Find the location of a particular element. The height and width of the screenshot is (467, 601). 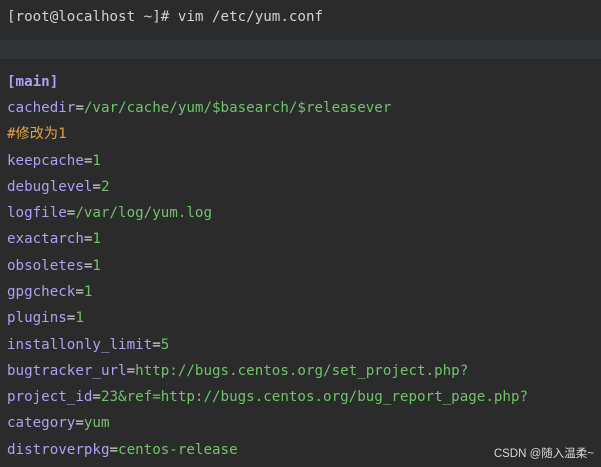

config-value: 2 is located at coordinates (105, 187).